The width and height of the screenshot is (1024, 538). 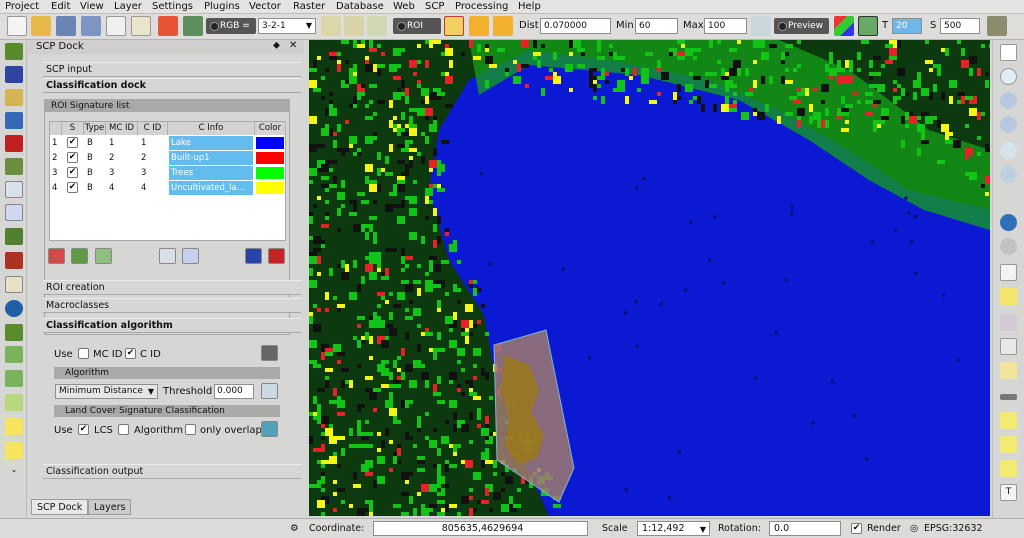 I want to click on algorithm-checkbox, so click(x=123, y=429).